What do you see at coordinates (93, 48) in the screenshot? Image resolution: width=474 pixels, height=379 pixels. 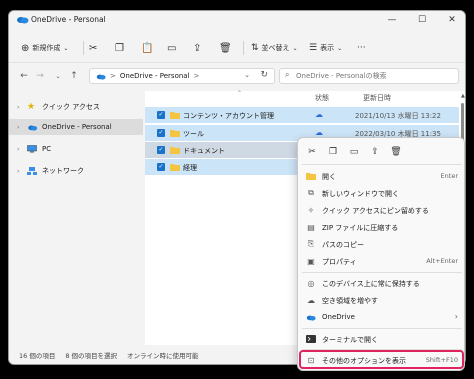 I see `cut-button: ✂` at bounding box center [93, 48].